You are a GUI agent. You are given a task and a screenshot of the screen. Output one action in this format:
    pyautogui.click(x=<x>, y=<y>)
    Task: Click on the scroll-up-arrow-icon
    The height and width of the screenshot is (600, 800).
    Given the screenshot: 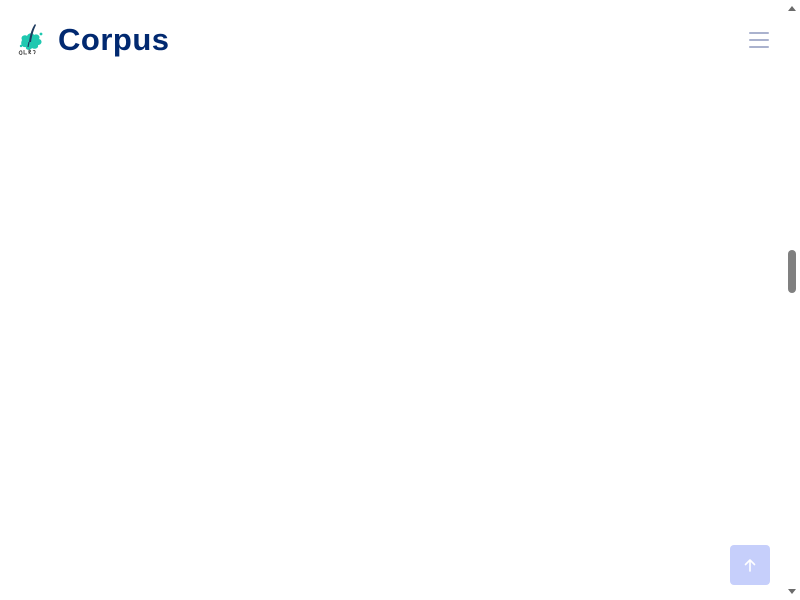 What is the action you would take?
    pyautogui.click(x=792, y=8)
    